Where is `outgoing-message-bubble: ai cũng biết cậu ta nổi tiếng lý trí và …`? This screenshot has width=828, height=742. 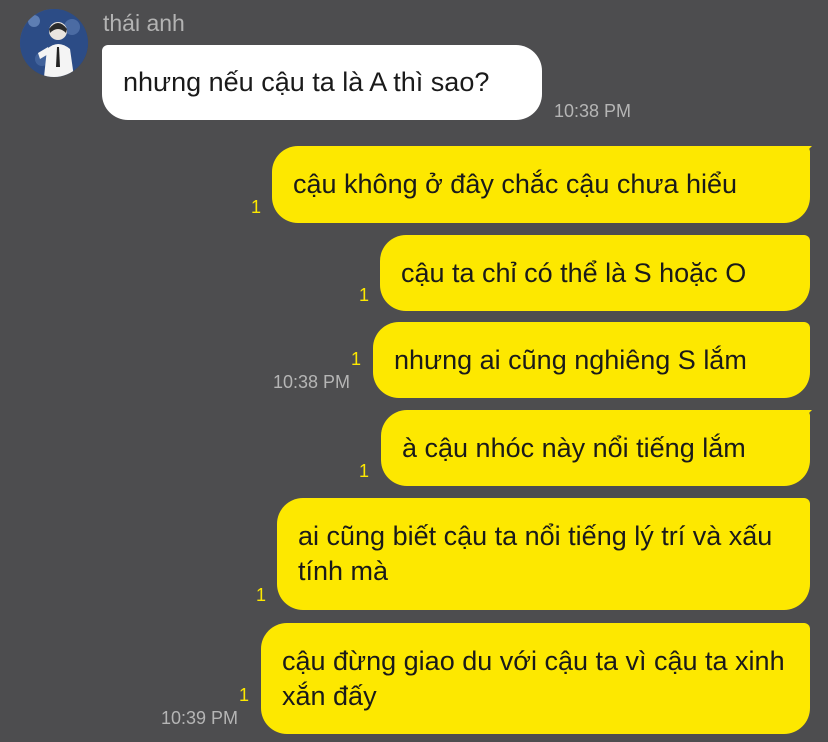
outgoing-message-bubble: ai cũng biết cậu ta nổi tiếng lý trí và … is located at coordinates (543, 554).